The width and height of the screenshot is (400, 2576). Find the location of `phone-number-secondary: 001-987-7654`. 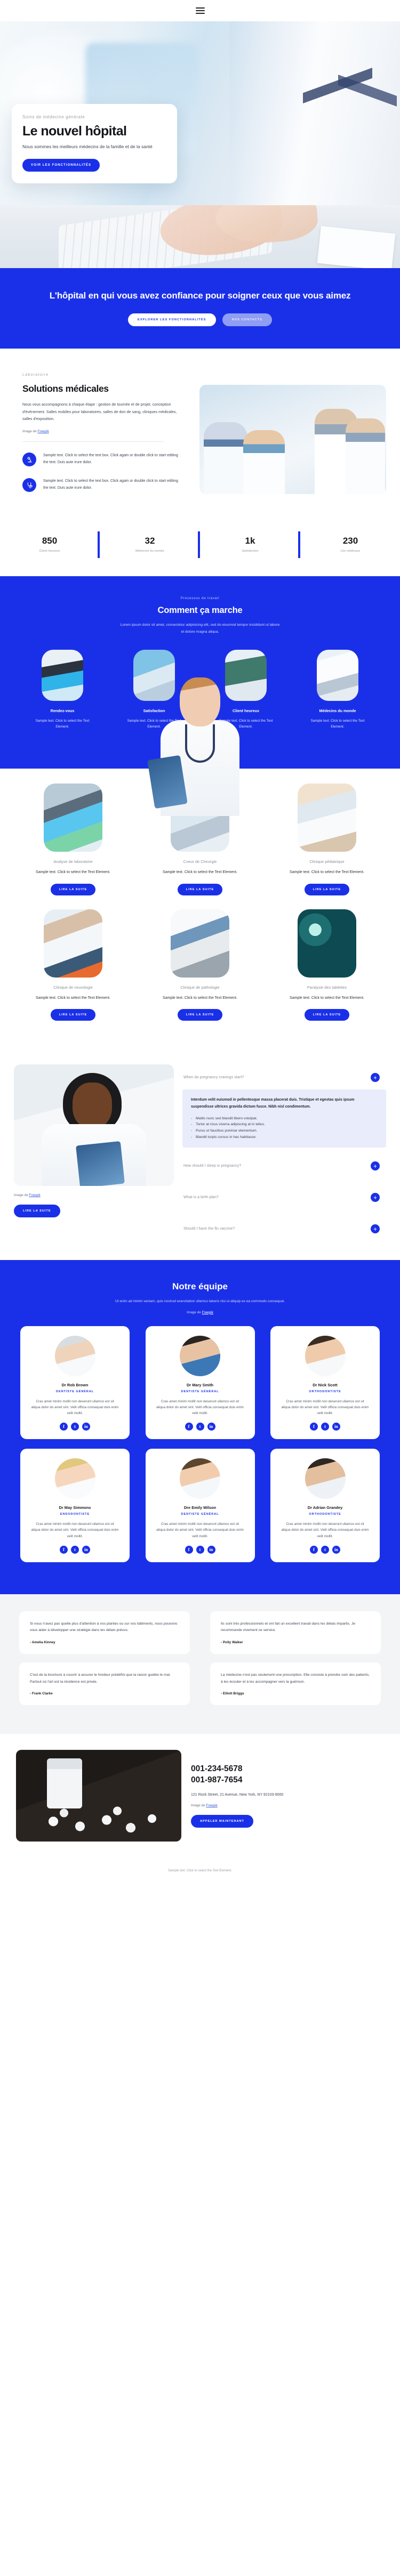

phone-number-secondary: 001-987-7654 is located at coordinates (287, 1781).